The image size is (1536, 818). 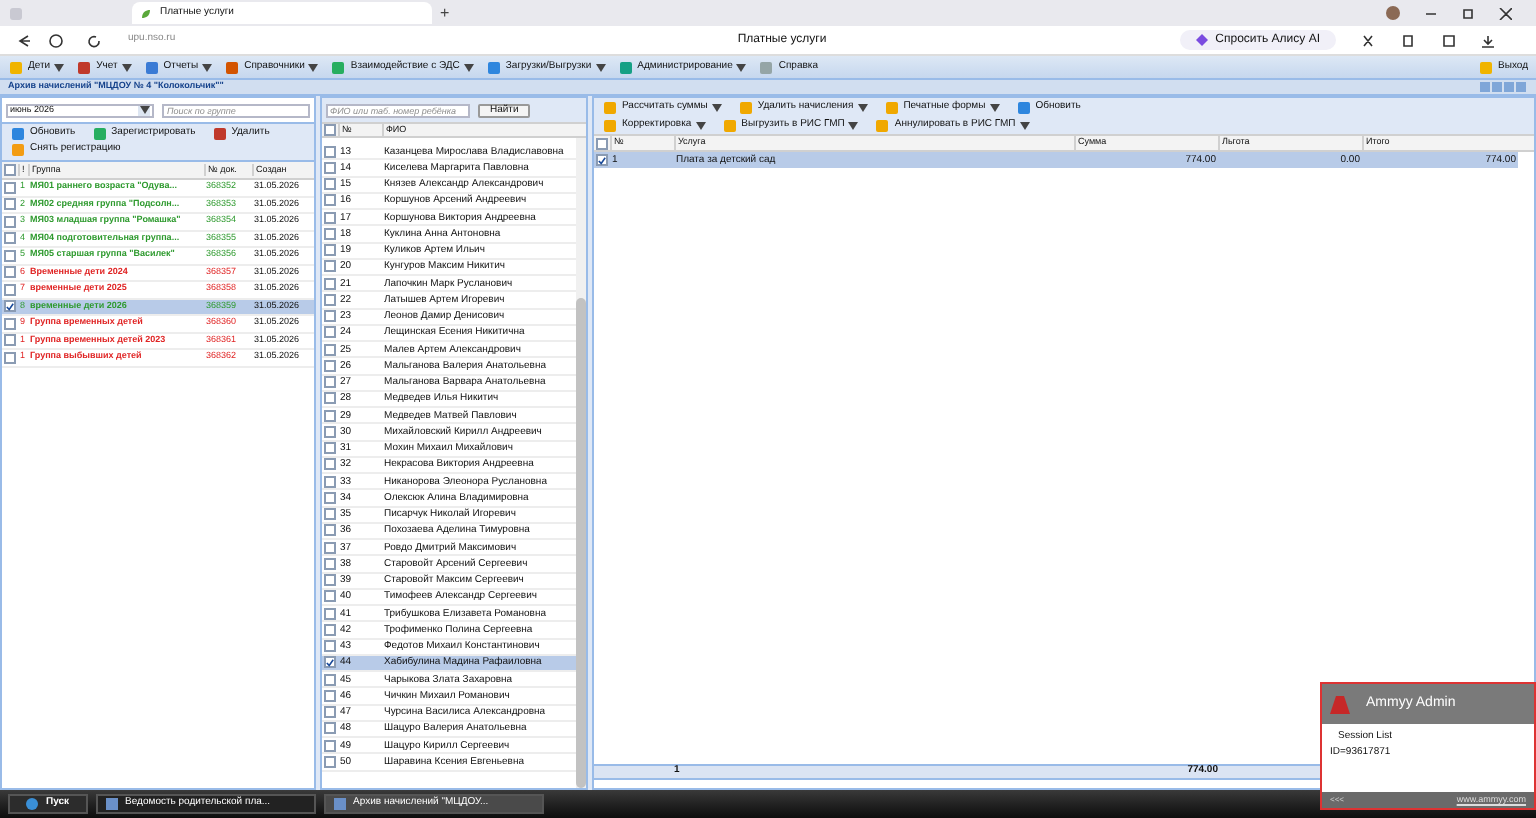 I want to click on exit-icon, so click(x=1486, y=67).